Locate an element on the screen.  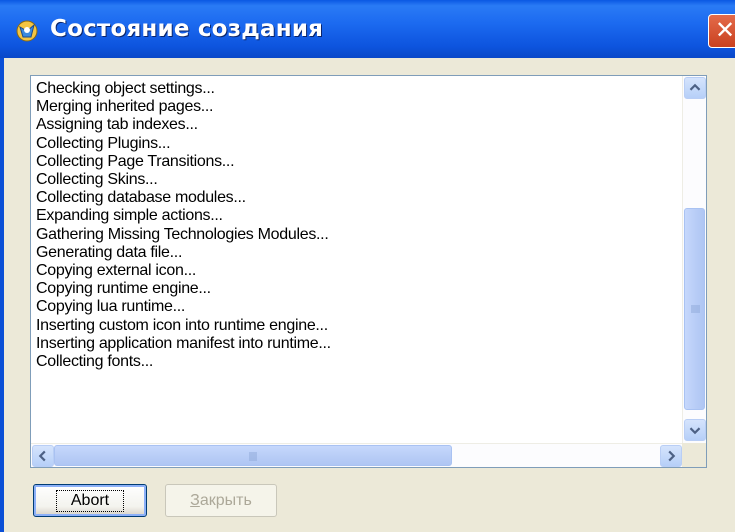
scroll-up-button is located at coordinates (695, 88).